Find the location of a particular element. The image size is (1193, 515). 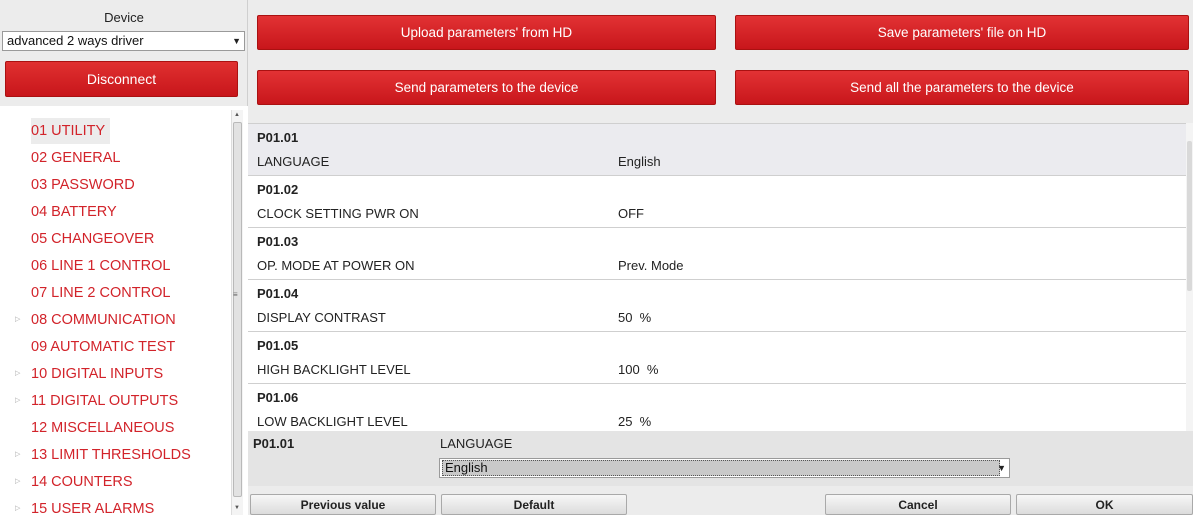

menu-item: ▷ 11 DIGITAL OUTPUTS is located at coordinates (115, 401).